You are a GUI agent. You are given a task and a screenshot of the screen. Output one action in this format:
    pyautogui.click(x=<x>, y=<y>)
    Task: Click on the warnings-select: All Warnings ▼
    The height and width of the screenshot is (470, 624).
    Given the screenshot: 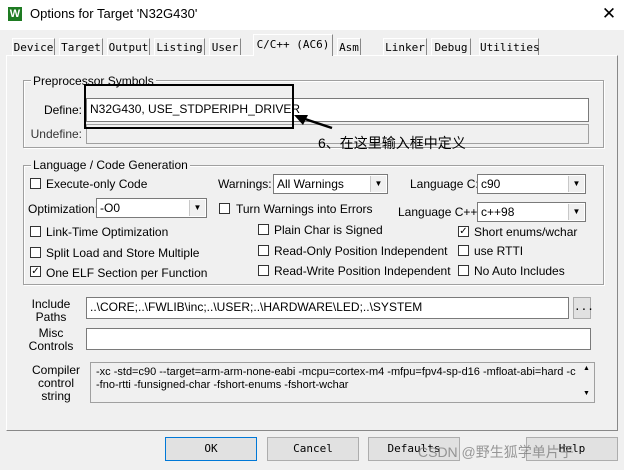 What is the action you would take?
    pyautogui.click(x=330, y=184)
    